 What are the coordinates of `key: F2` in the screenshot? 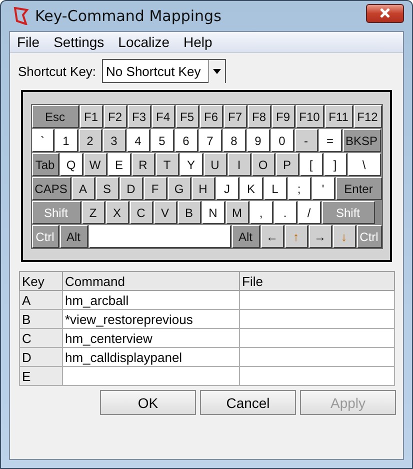 It's located at (115, 116).